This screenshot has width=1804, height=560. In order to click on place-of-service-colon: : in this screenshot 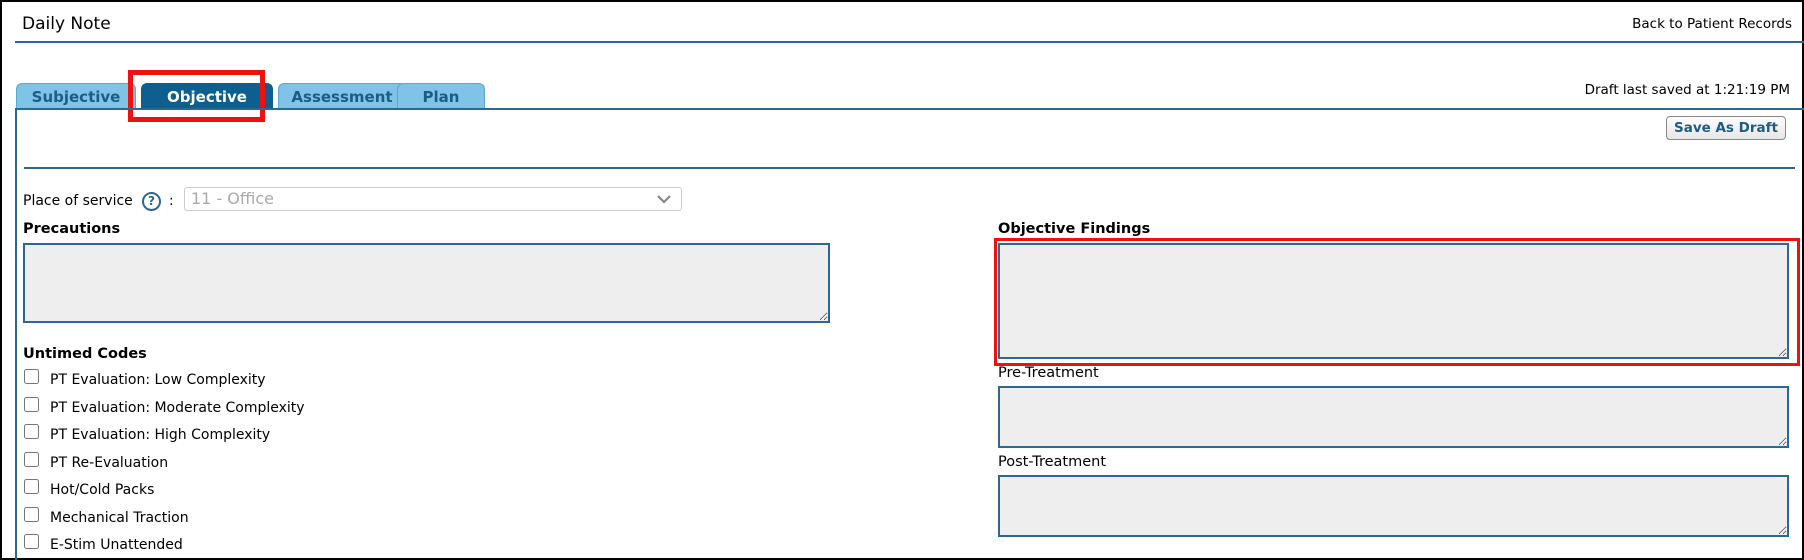, I will do `click(171, 201)`.